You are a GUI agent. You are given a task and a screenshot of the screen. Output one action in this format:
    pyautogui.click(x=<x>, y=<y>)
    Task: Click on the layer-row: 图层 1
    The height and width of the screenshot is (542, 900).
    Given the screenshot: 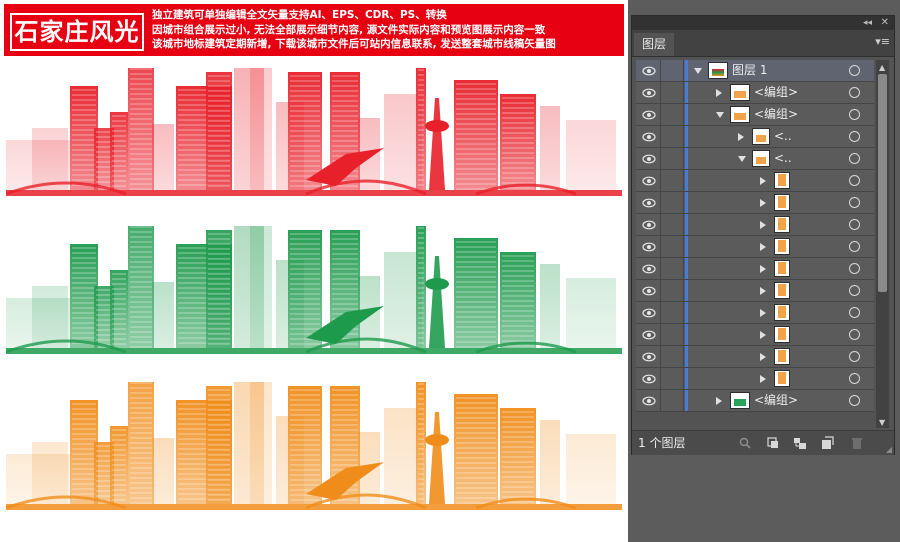 What is the action you would take?
    pyautogui.click(x=755, y=71)
    